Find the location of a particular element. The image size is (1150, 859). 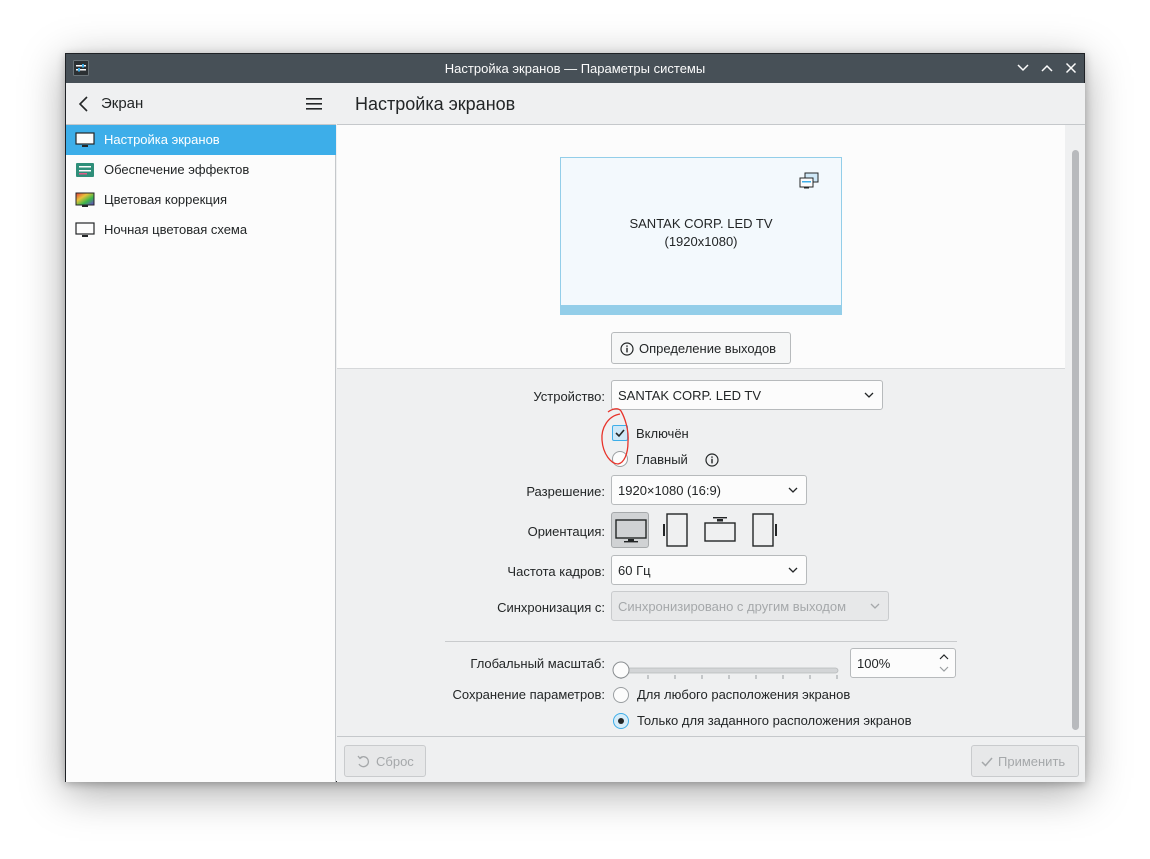

device-select: SANTAK CORP. LED TV is located at coordinates (747, 395).